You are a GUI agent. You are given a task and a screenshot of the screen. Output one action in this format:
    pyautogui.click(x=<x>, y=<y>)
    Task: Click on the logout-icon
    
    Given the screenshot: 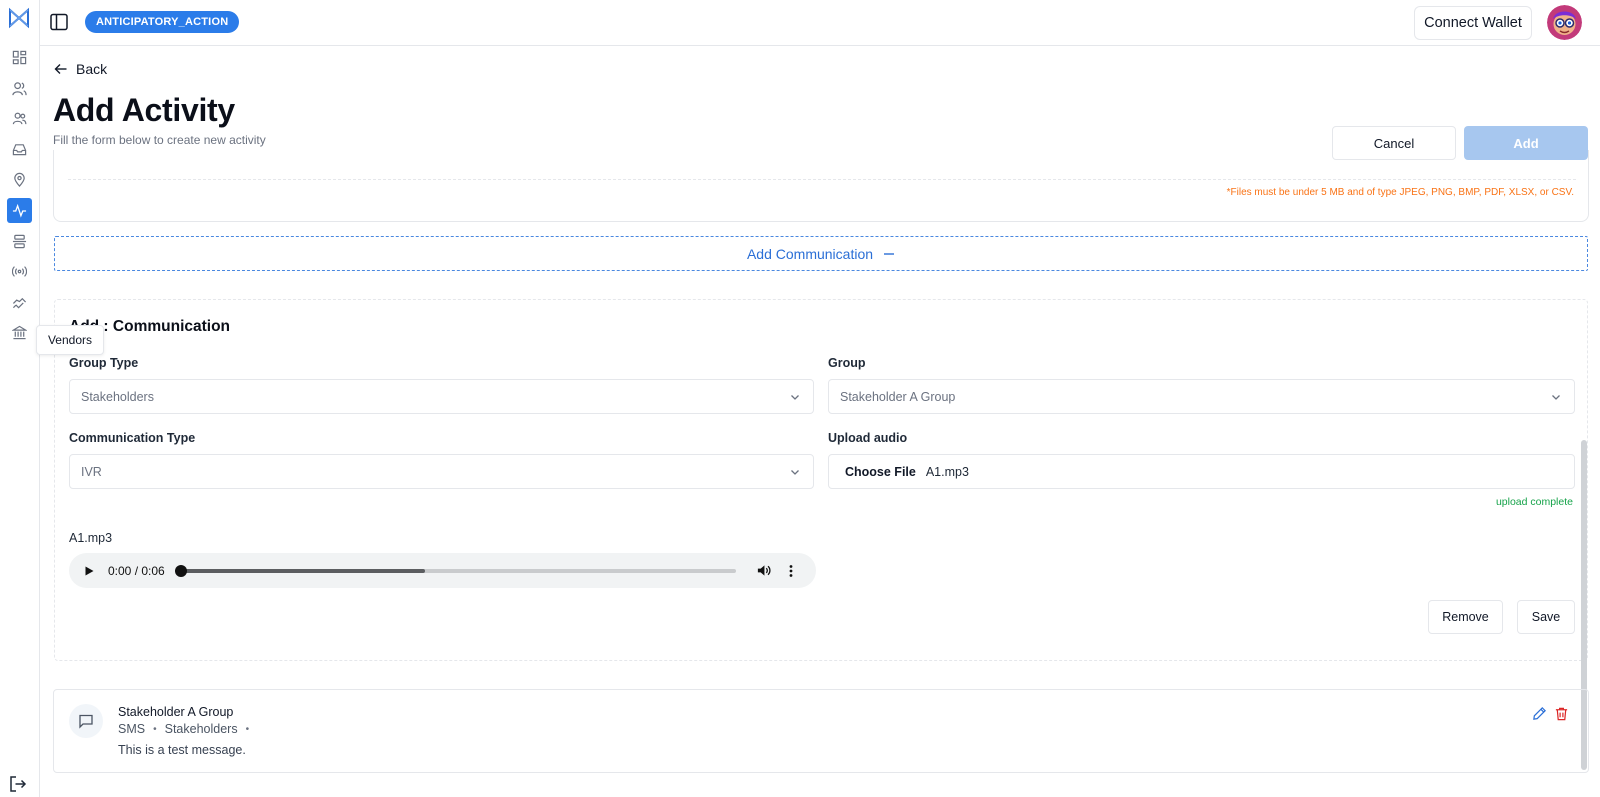 What is the action you would take?
    pyautogui.click(x=18, y=784)
    